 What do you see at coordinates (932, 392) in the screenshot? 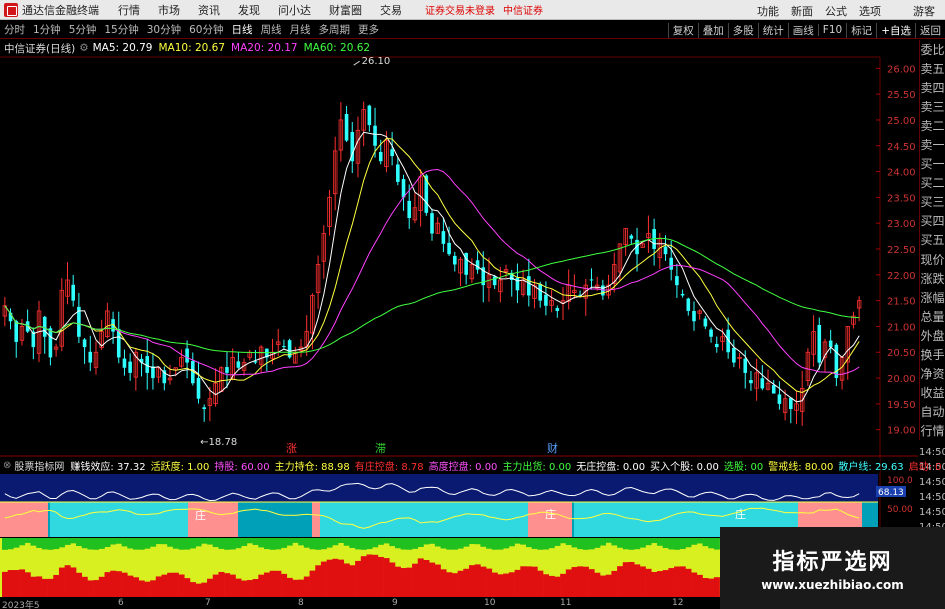
I see `side-panel-item: 收益` at bounding box center [932, 392].